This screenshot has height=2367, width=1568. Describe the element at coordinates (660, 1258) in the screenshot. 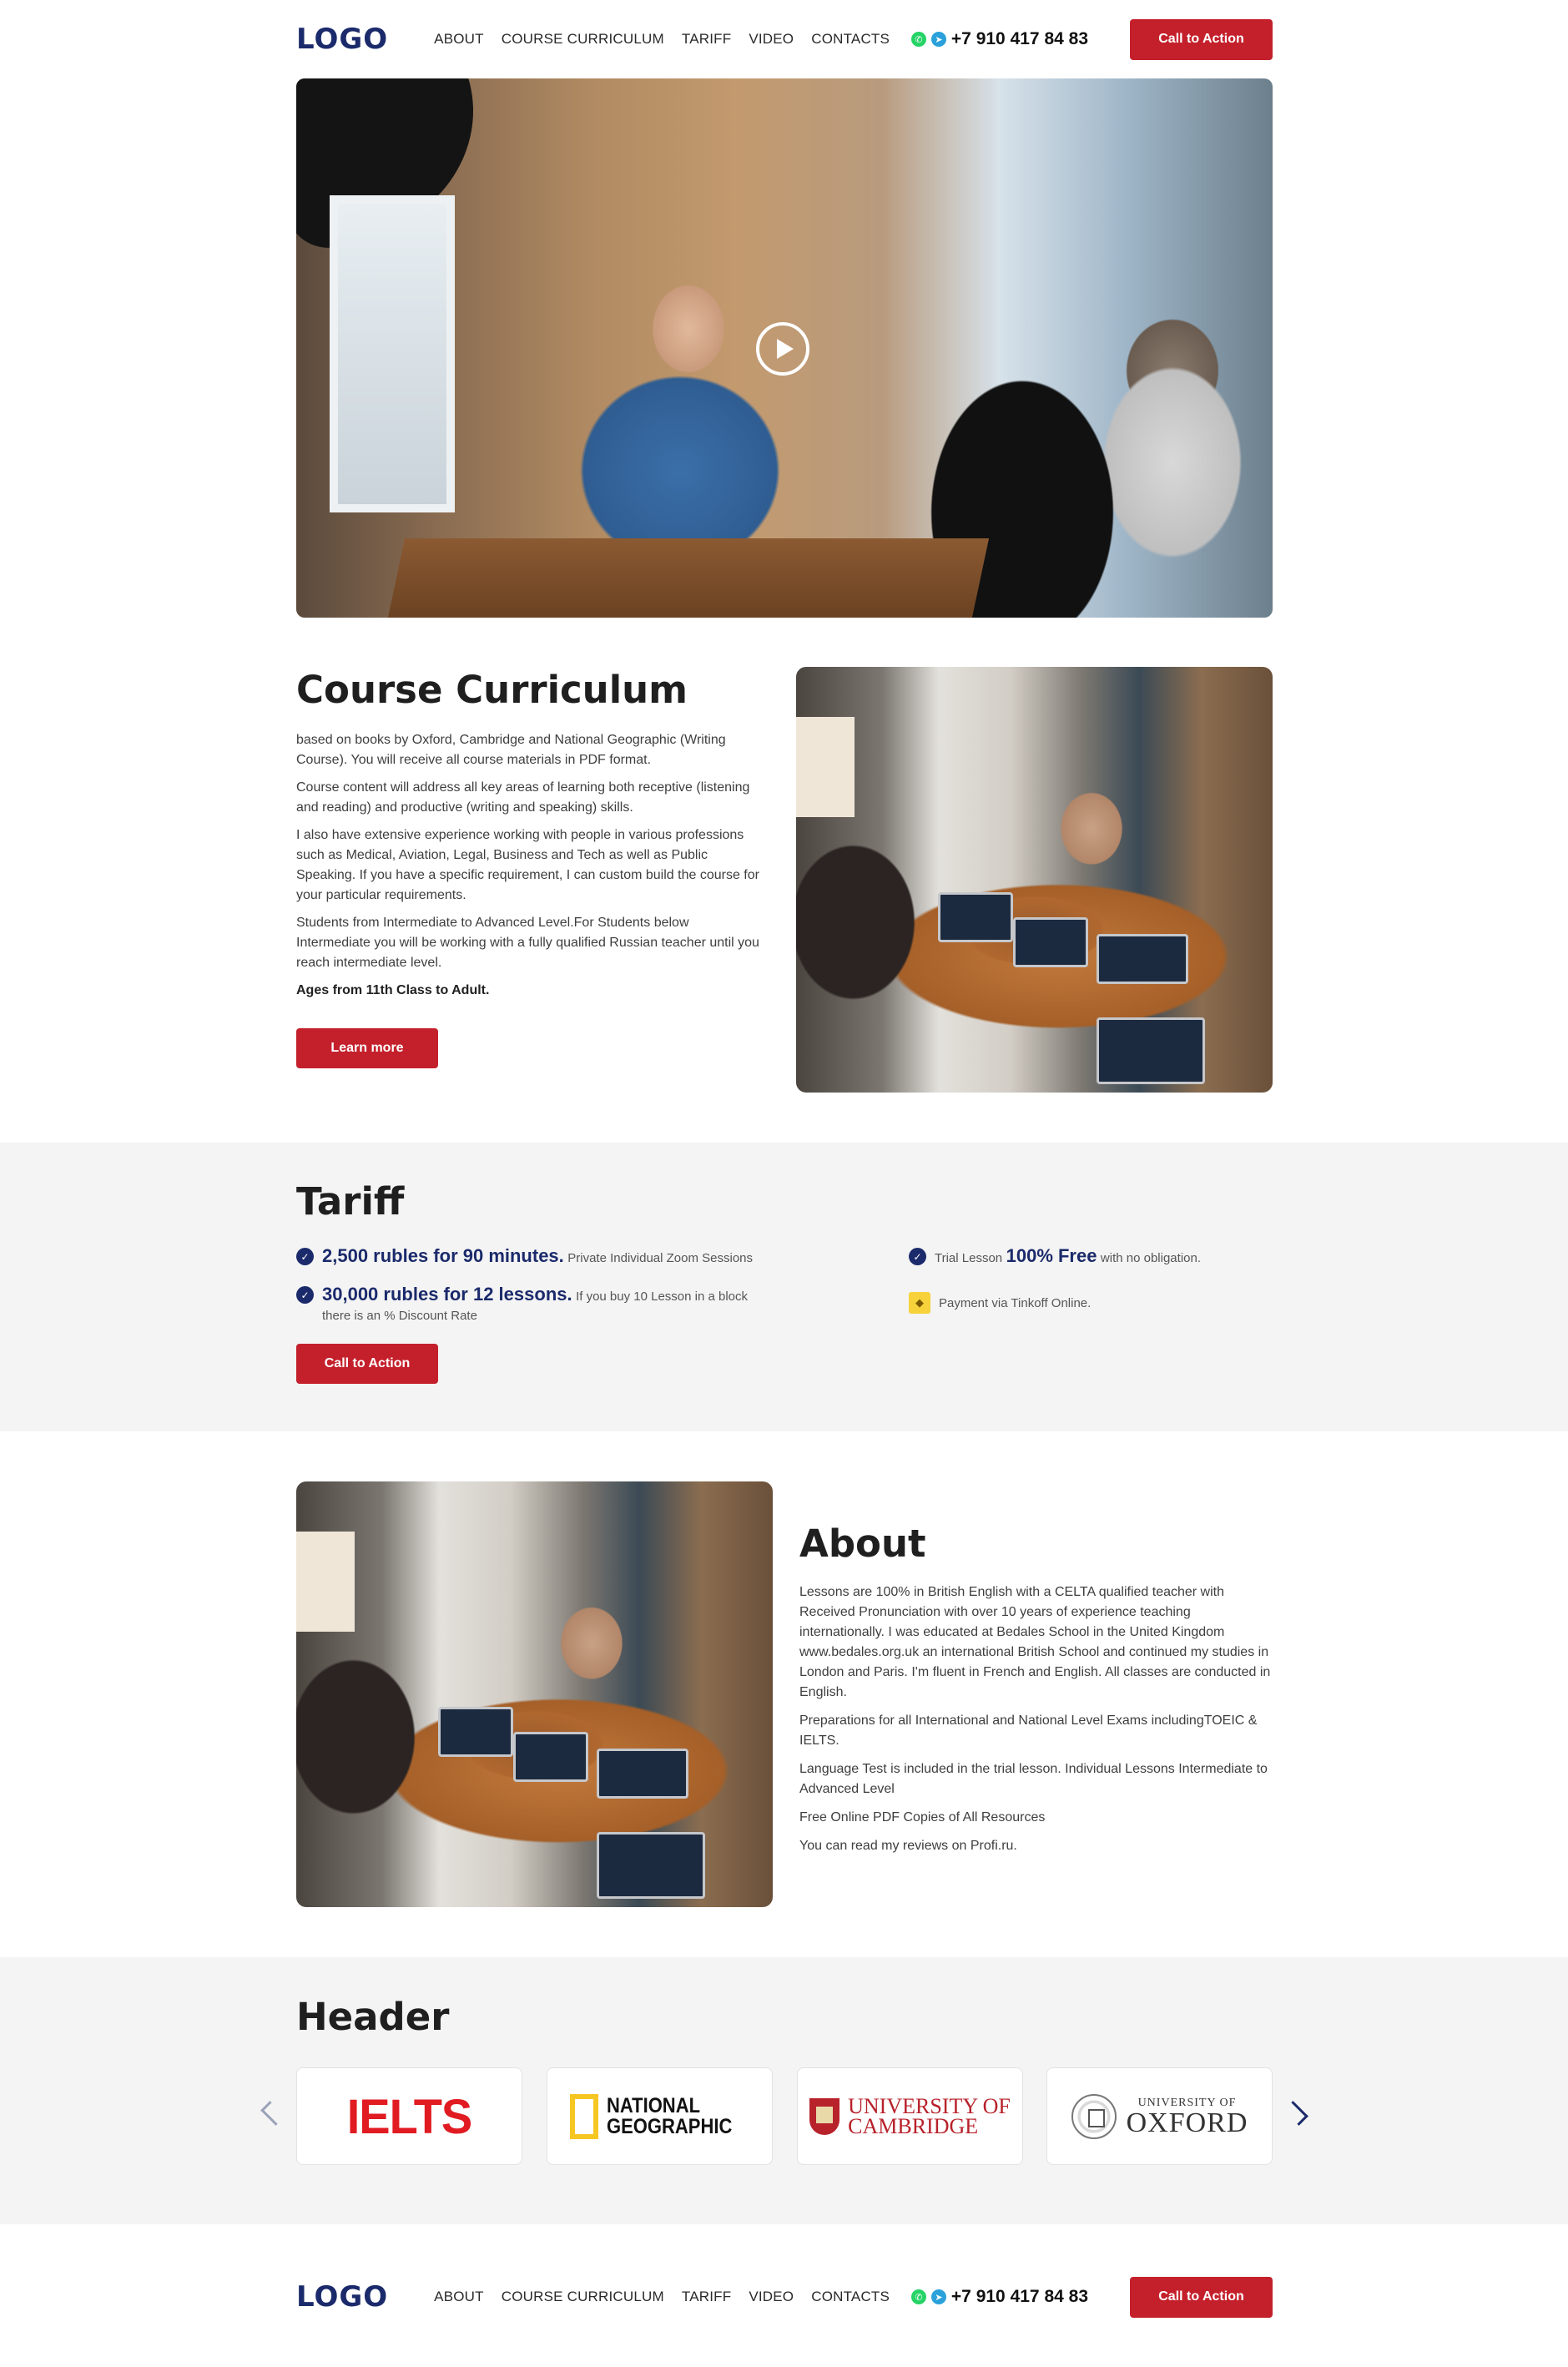

I see `tariff-note: Private Individual Zoom Sessions` at that location.